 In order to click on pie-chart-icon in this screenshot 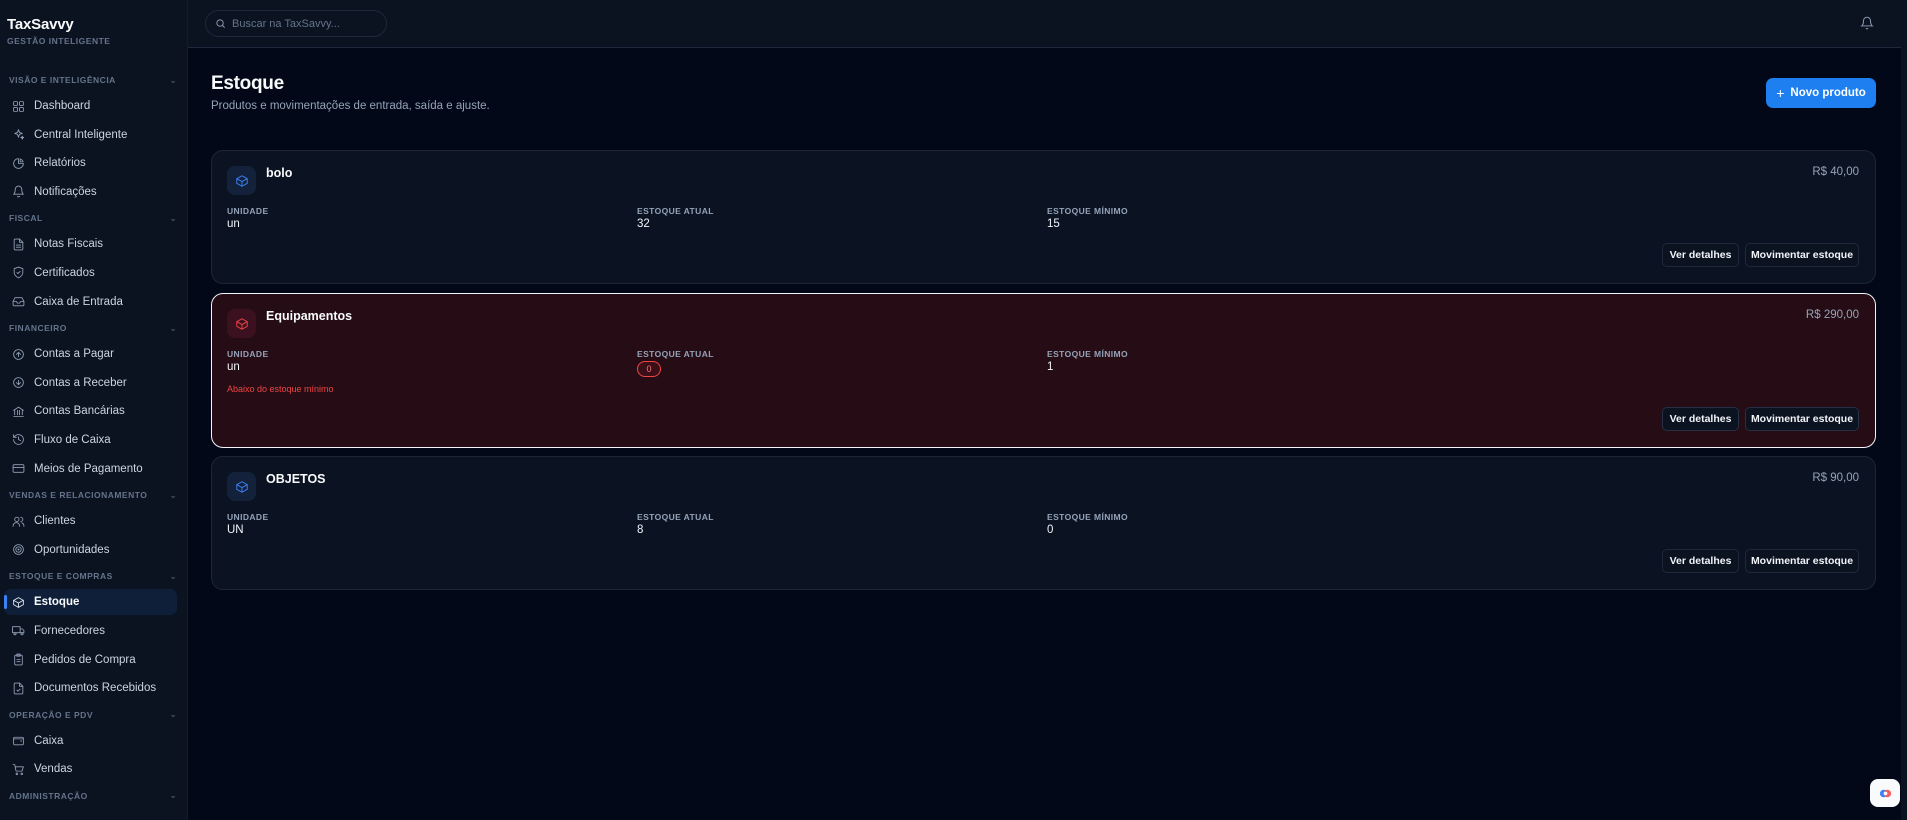, I will do `click(18, 163)`.